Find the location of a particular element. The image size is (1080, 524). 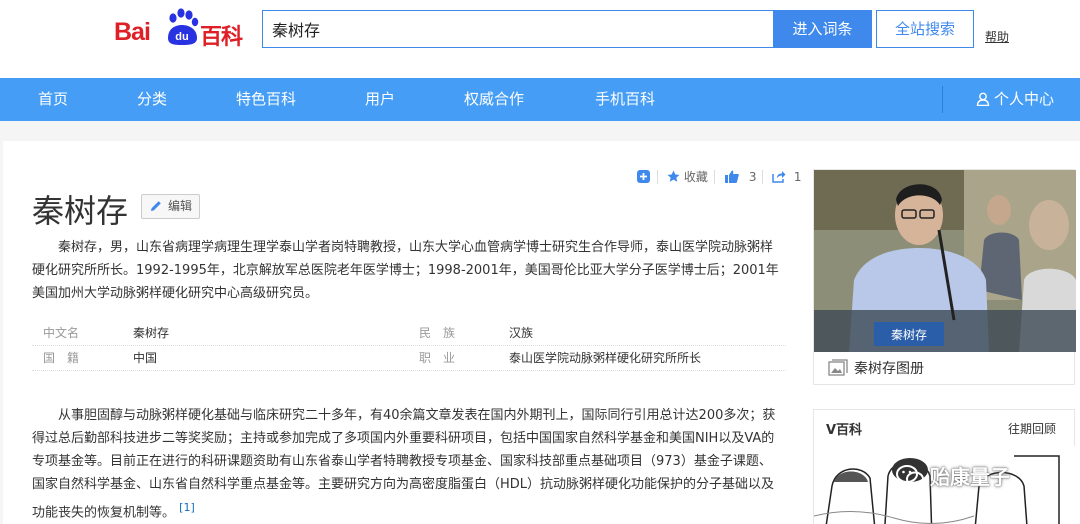

portrait-photo: 秦树存 is located at coordinates (945, 261).